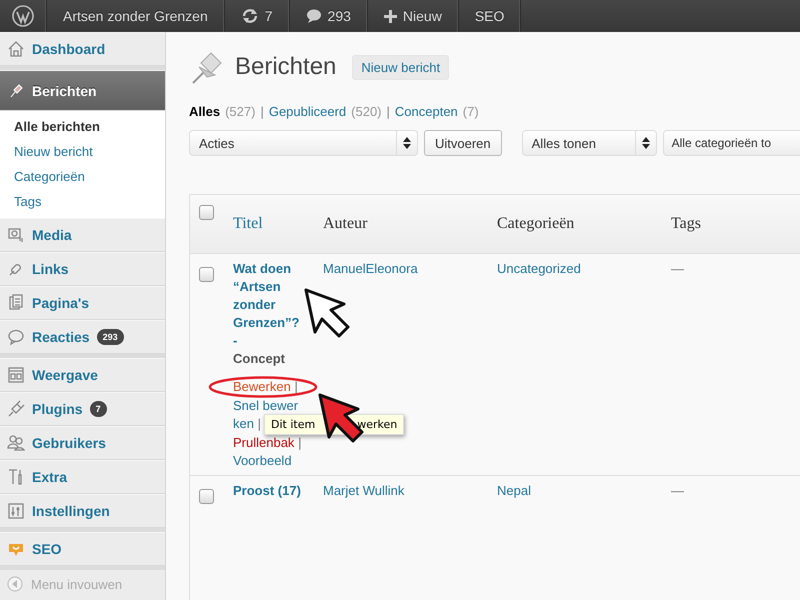  Describe the element at coordinates (307, 111) in the screenshot. I see `filter-link: Gepubliceerd` at that location.